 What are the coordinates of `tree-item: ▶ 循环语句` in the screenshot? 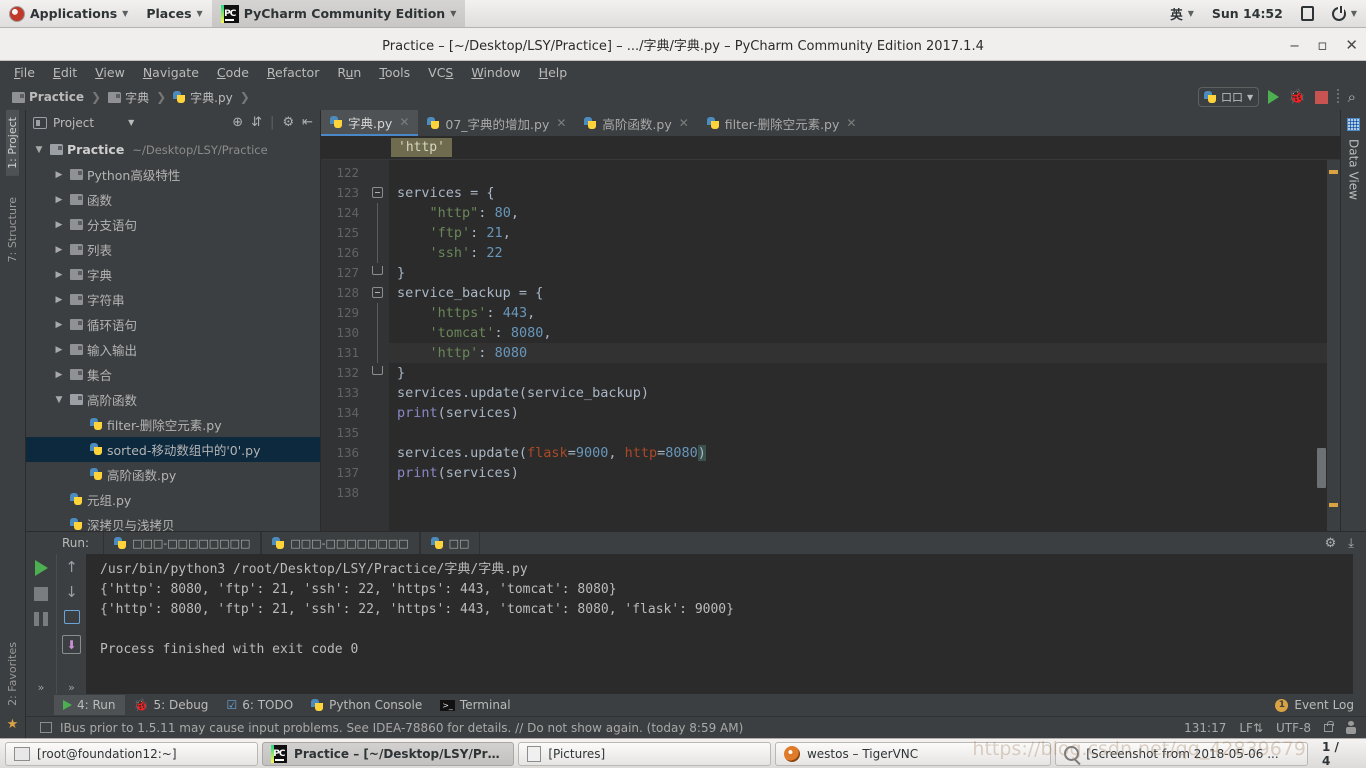 It's located at (173, 324).